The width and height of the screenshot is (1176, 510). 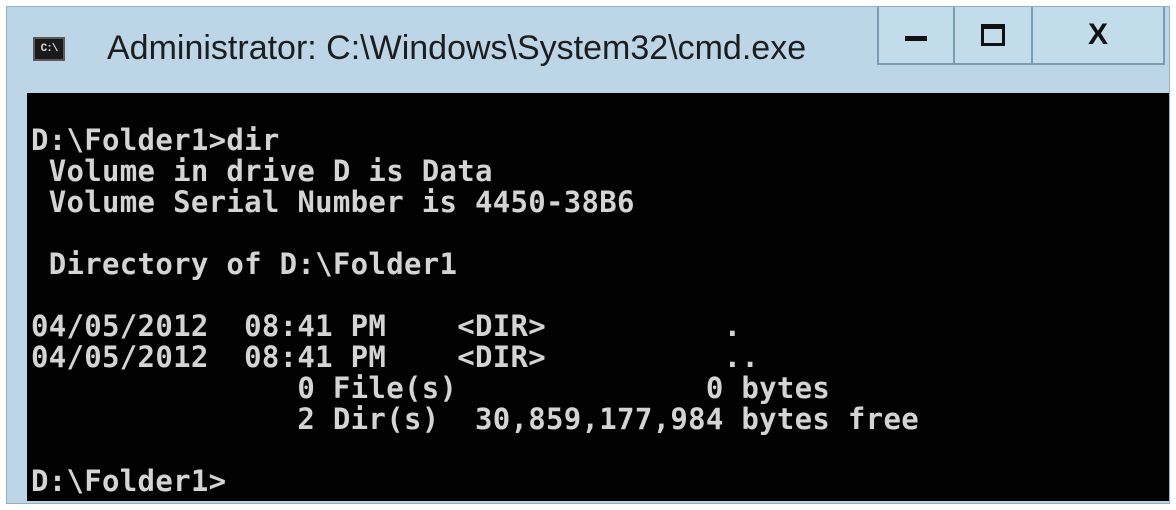 I want to click on console-line: Volume in drive D is Data, so click(x=262, y=171).